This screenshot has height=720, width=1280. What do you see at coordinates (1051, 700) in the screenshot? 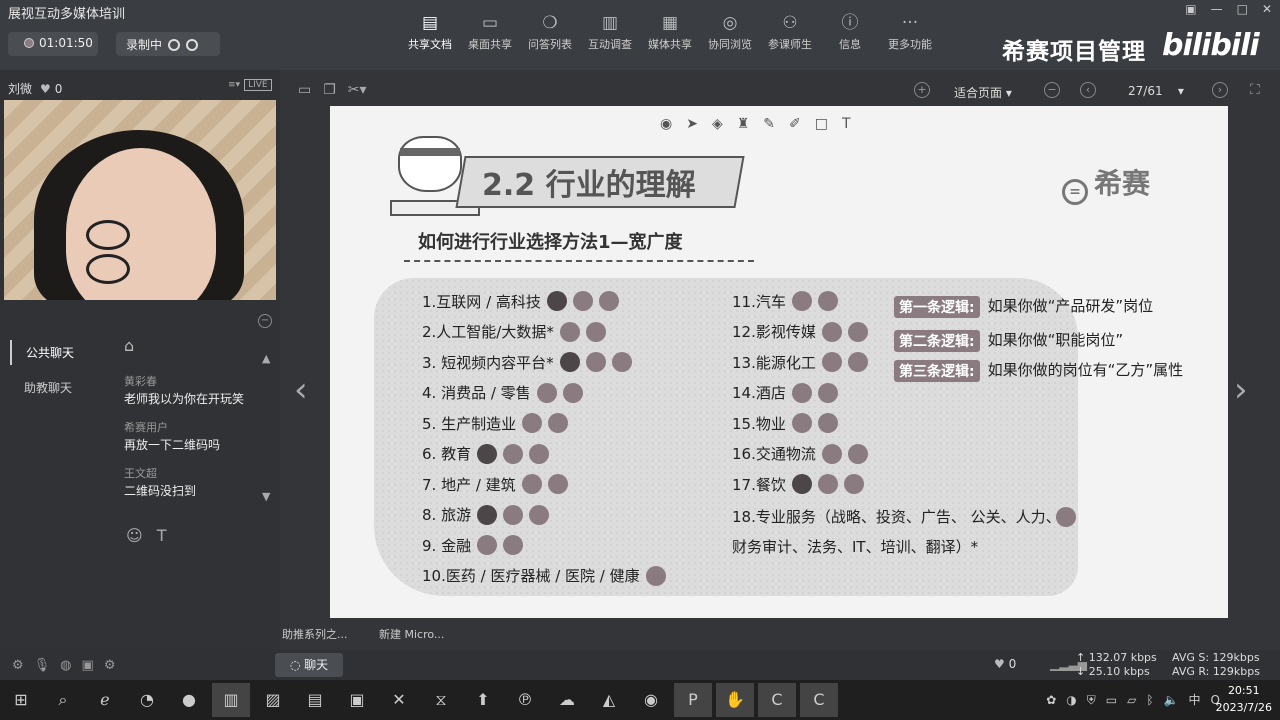
I see `wechat-icon: ✿` at bounding box center [1051, 700].